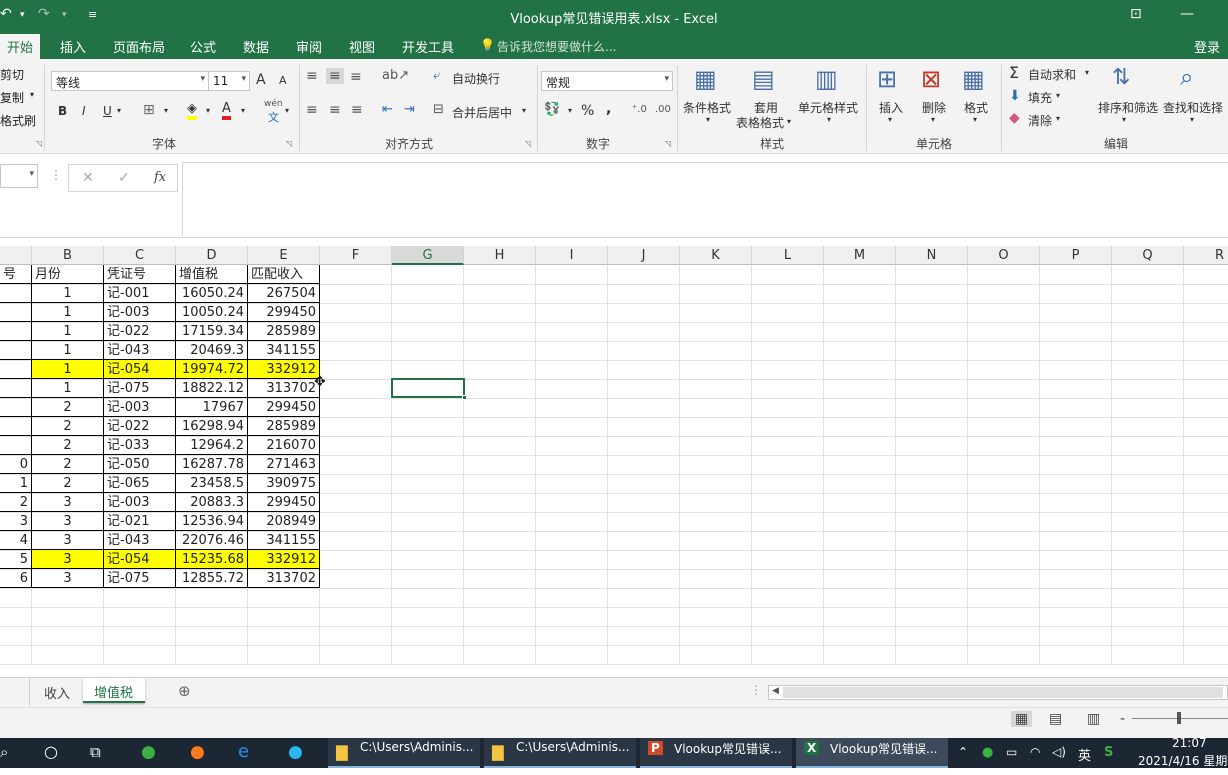 Image resolution: width=1228 pixels, height=775 pixels. Describe the element at coordinates (140, 483) in the screenshot. I see `table-cell: 记-065` at that location.